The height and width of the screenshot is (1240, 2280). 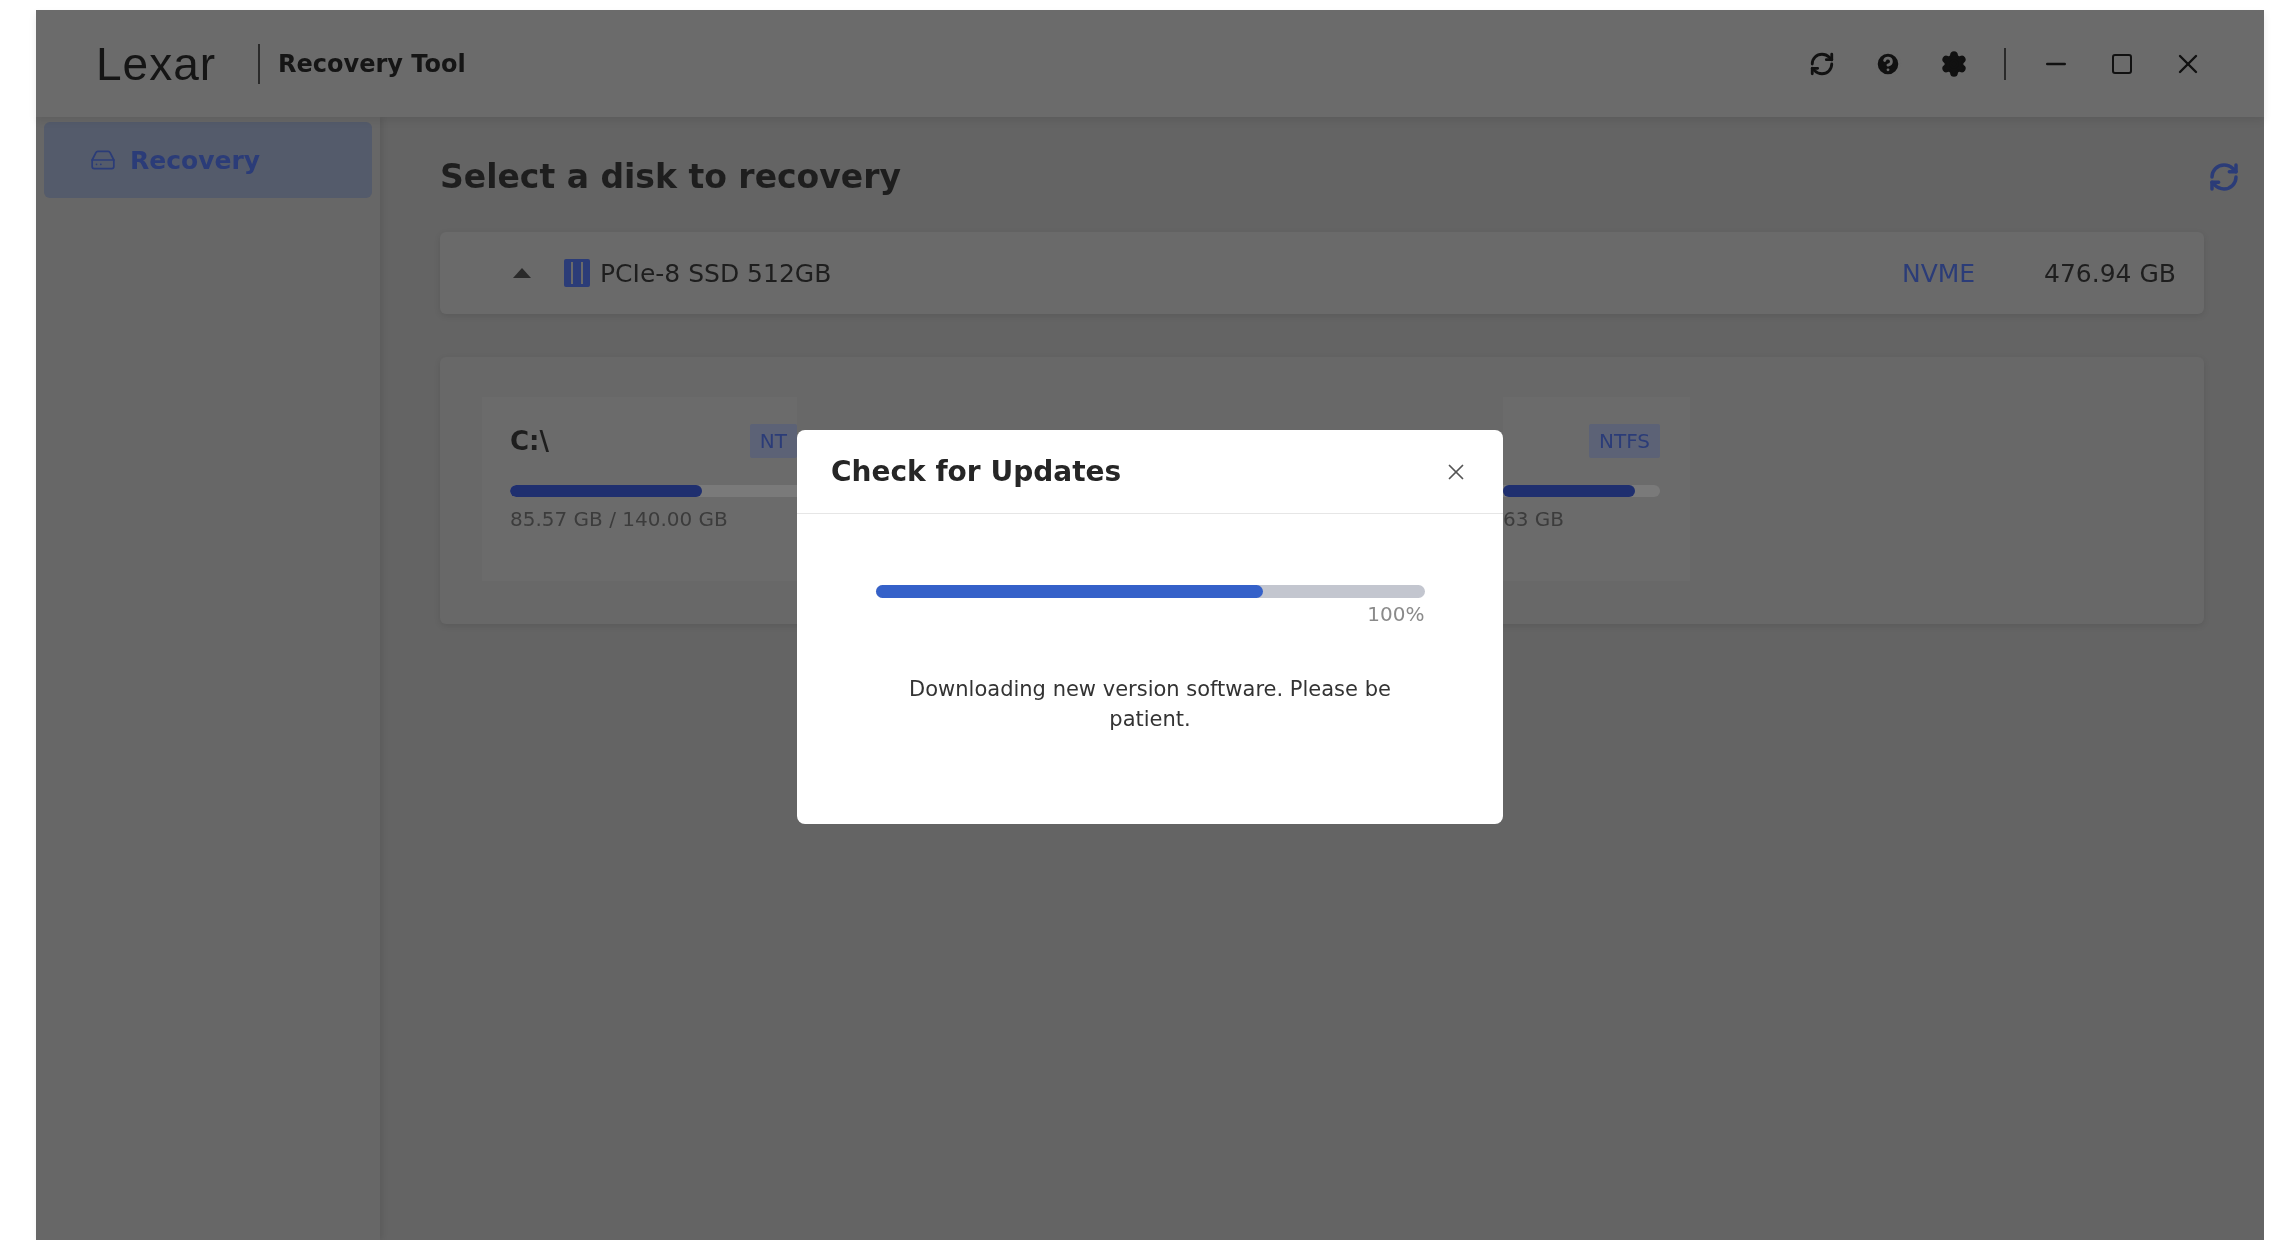 I want to click on brand-logo: Lexar, so click(x=156, y=63).